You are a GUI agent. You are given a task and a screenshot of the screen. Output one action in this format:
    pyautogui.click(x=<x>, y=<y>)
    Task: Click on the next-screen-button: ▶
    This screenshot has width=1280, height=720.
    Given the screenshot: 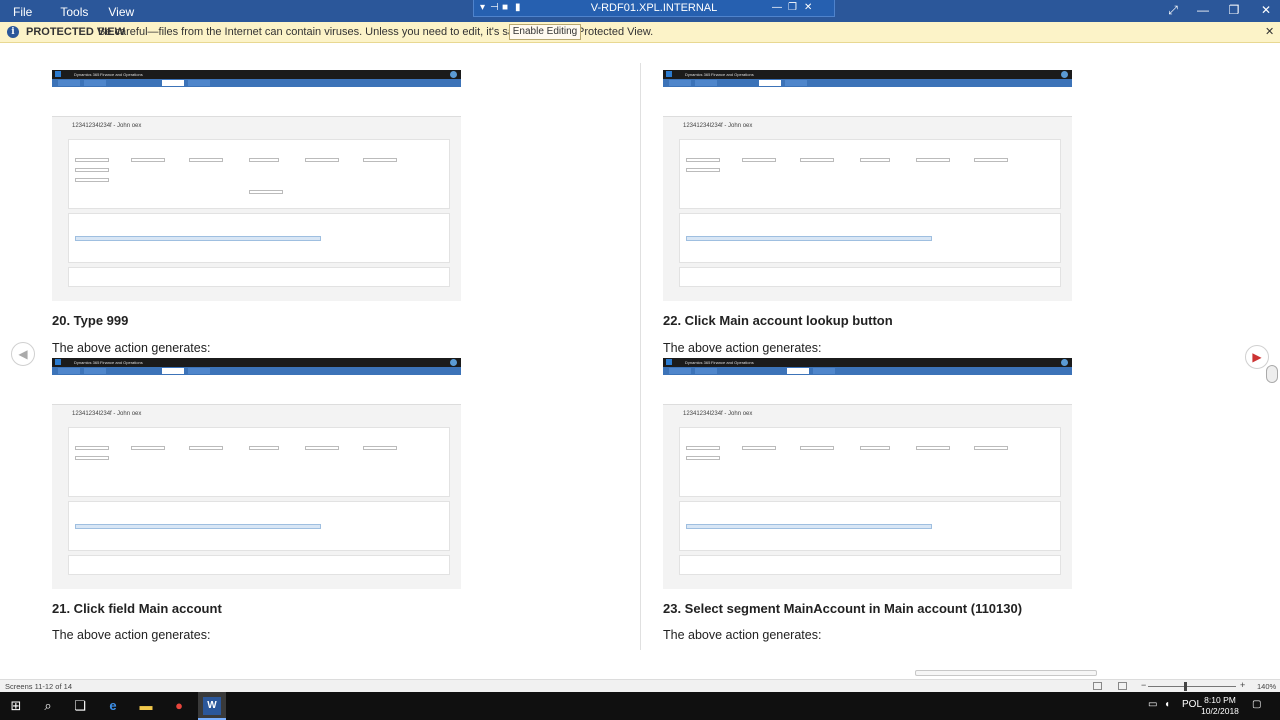 What is the action you would take?
    pyautogui.click(x=1257, y=357)
    